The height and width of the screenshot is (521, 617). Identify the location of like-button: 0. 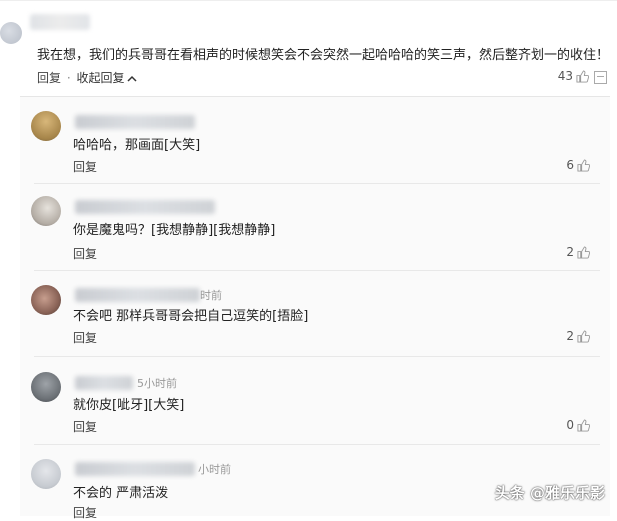
(578, 425).